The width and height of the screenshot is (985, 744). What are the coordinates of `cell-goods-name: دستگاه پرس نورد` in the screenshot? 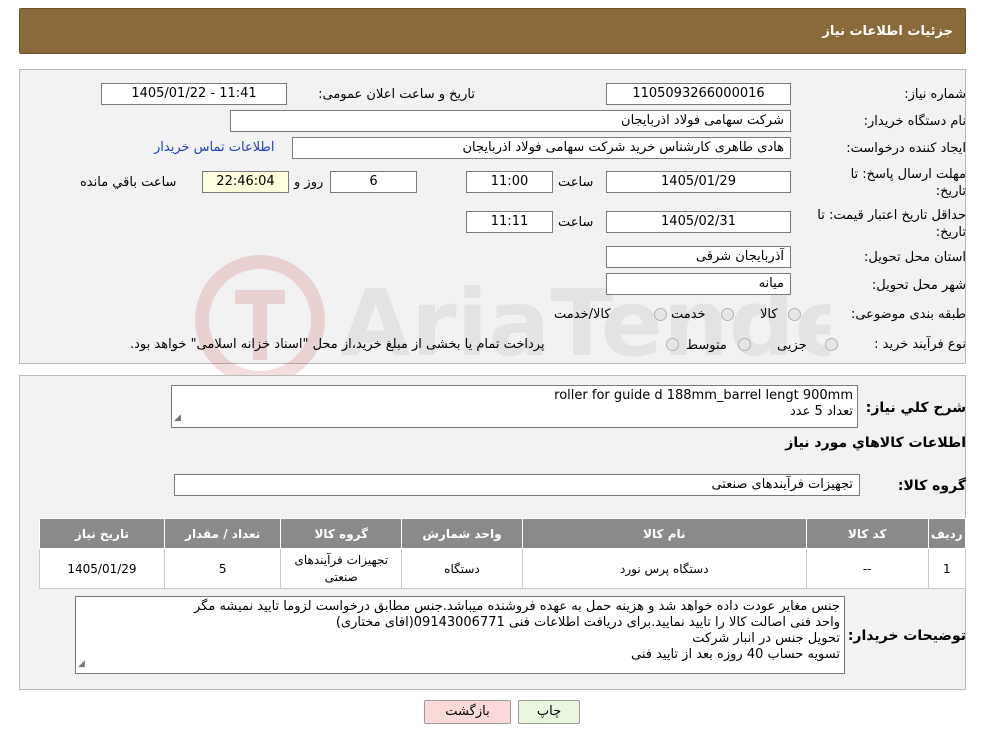 It's located at (664, 568).